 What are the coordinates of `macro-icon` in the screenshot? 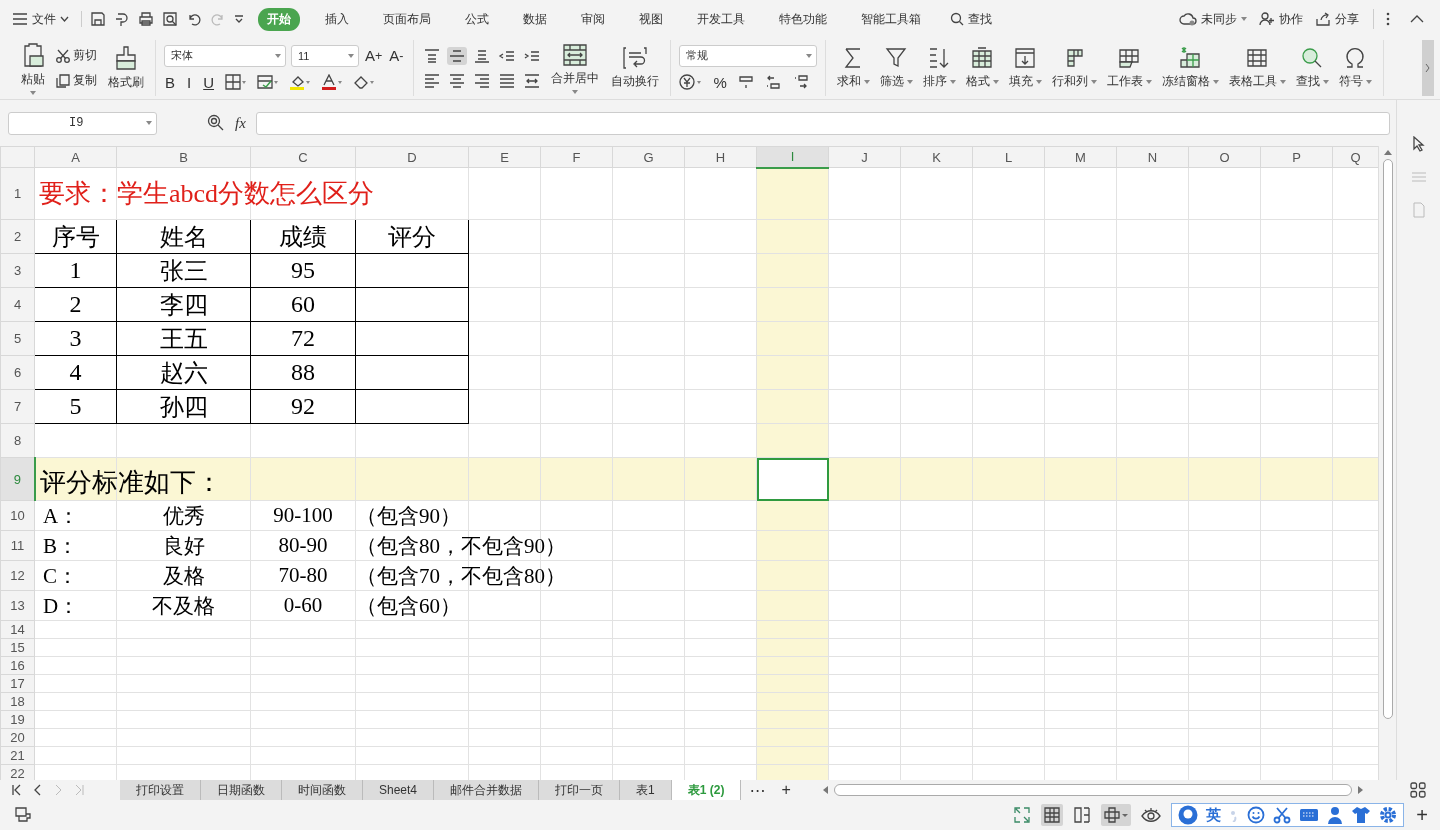 It's located at (23, 815).